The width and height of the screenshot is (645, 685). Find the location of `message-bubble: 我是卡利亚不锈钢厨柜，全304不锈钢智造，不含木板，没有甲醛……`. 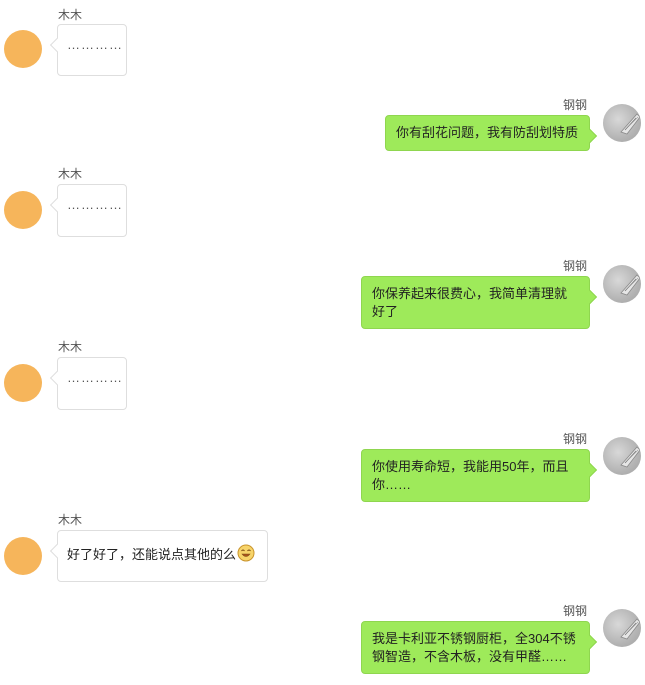

message-bubble: 我是卡利亚不锈钢厨柜，全304不锈钢智造，不含木板，没有甲醛…… is located at coordinates (475, 647).